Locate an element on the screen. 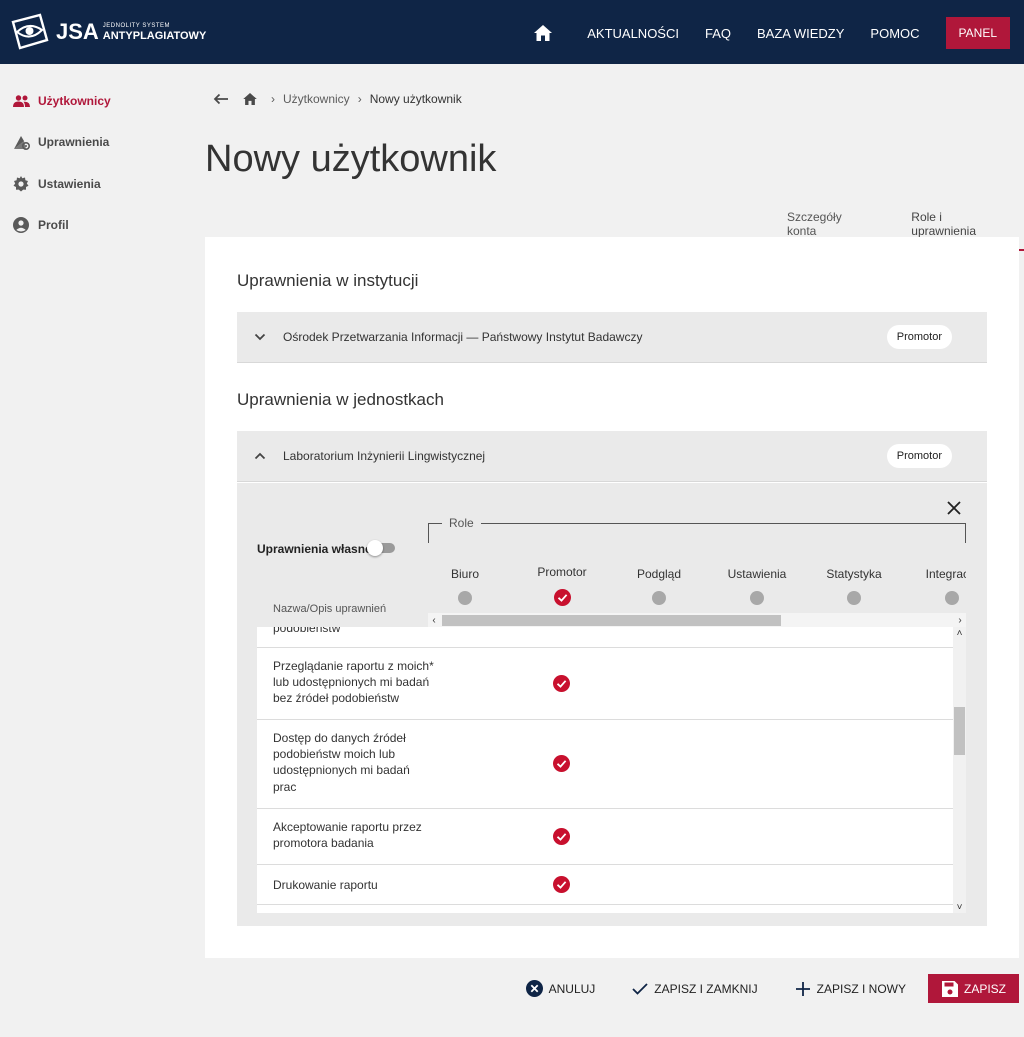 This screenshot has width=1024, height=1037. role-column-podglad: Podgląd is located at coordinates (659, 586).